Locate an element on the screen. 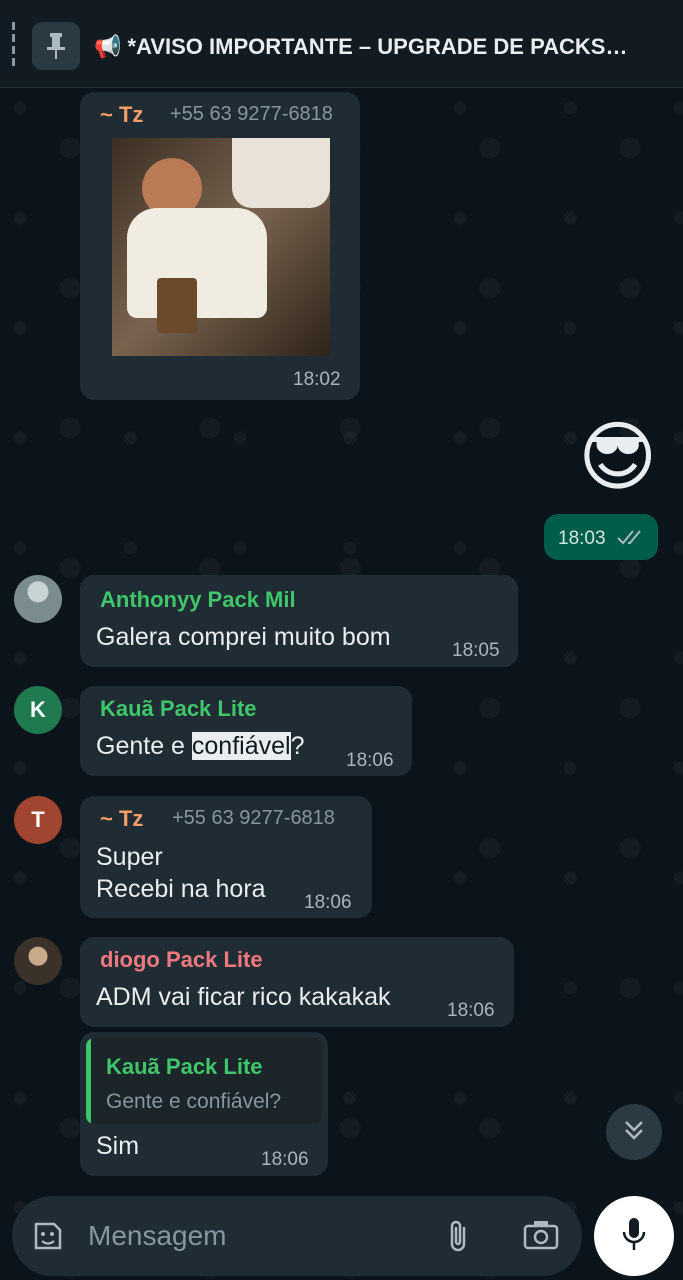  sender-name: Kauã Pack Lite is located at coordinates (178, 708).